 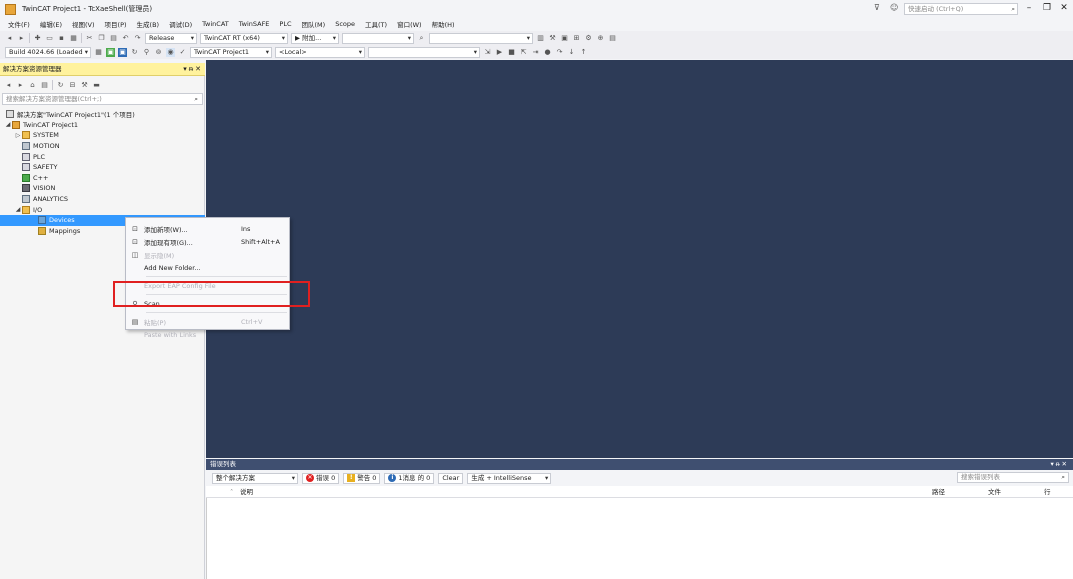 What do you see at coordinates (102, 178) in the screenshot?
I see `tree-item-cpp: C++` at bounding box center [102, 178].